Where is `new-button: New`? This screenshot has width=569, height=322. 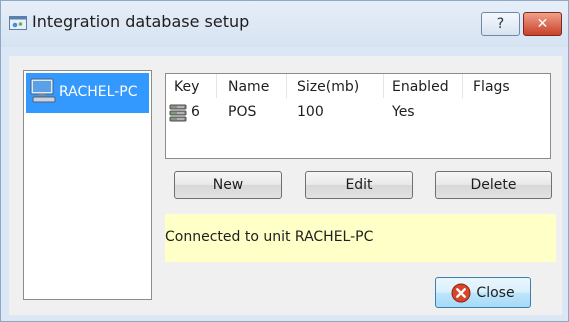 new-button: New is located at coordinates (228, 185).